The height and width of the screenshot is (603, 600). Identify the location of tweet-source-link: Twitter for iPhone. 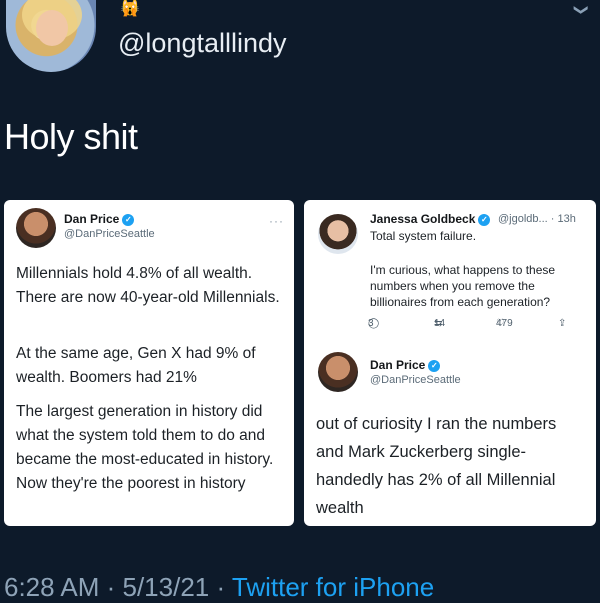
(333, 587).